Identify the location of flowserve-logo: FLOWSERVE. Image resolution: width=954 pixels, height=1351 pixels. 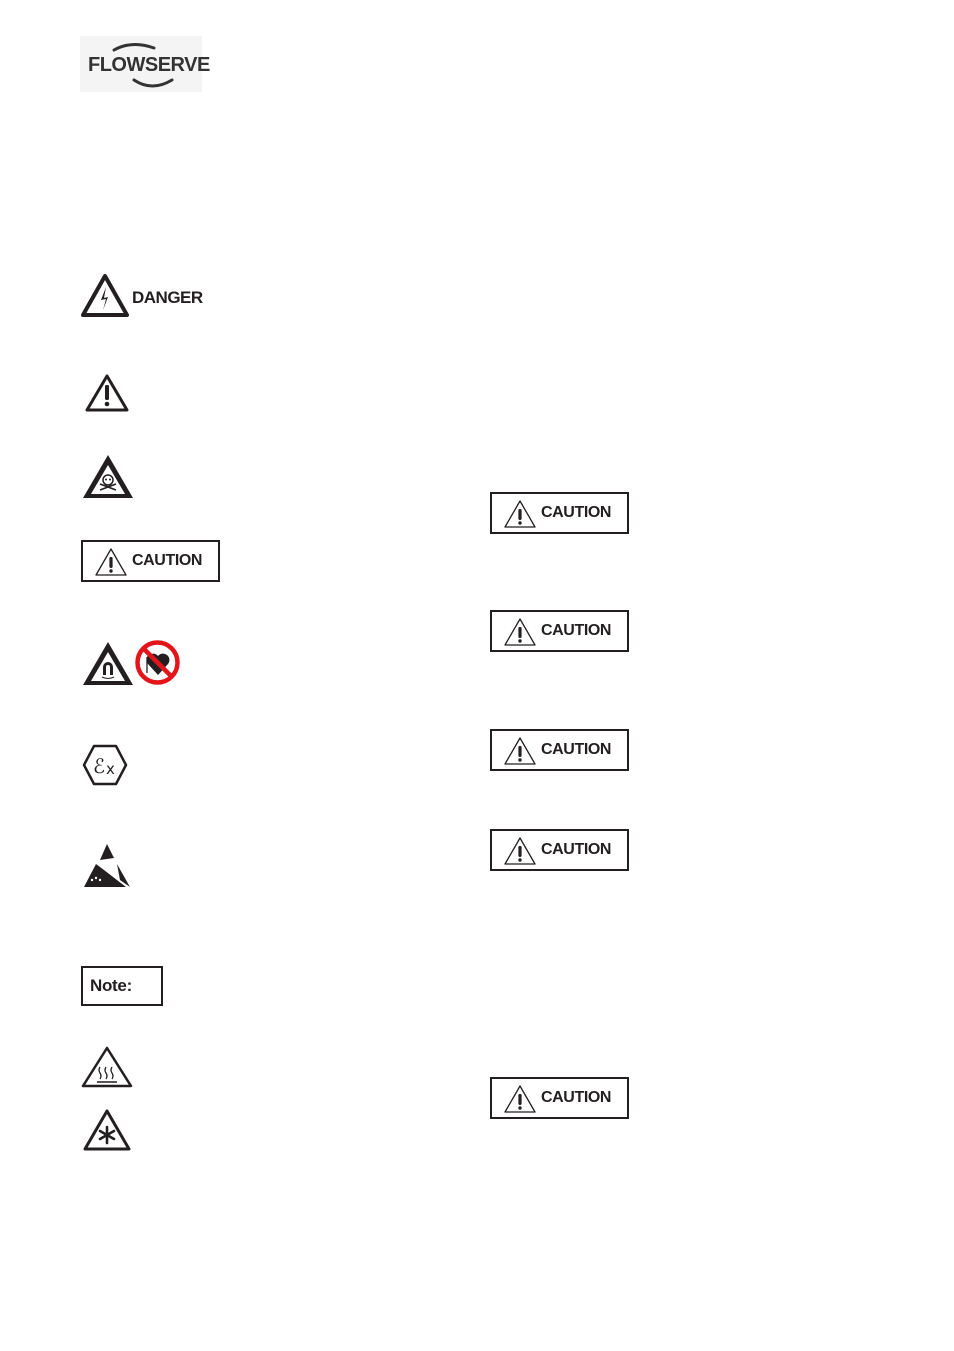
(145, 64).